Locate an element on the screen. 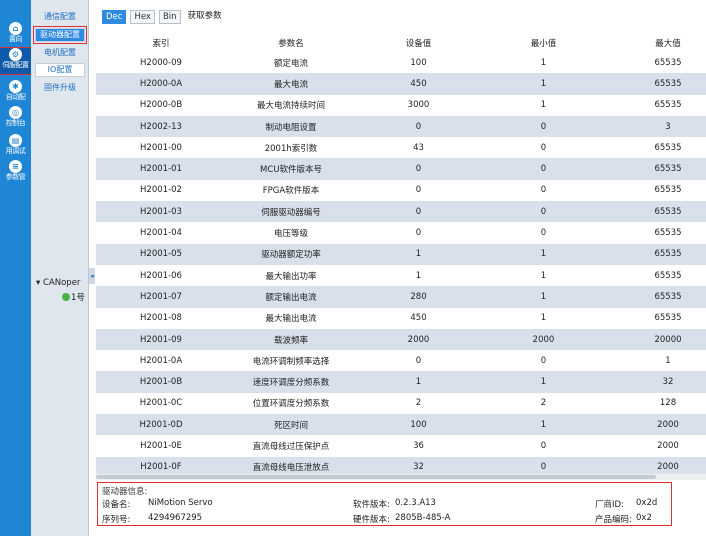 The image size is (706, 536). table-row: H2001-01 MCU软件版本号 0 0 65535 is located at coordinates (401, 169).